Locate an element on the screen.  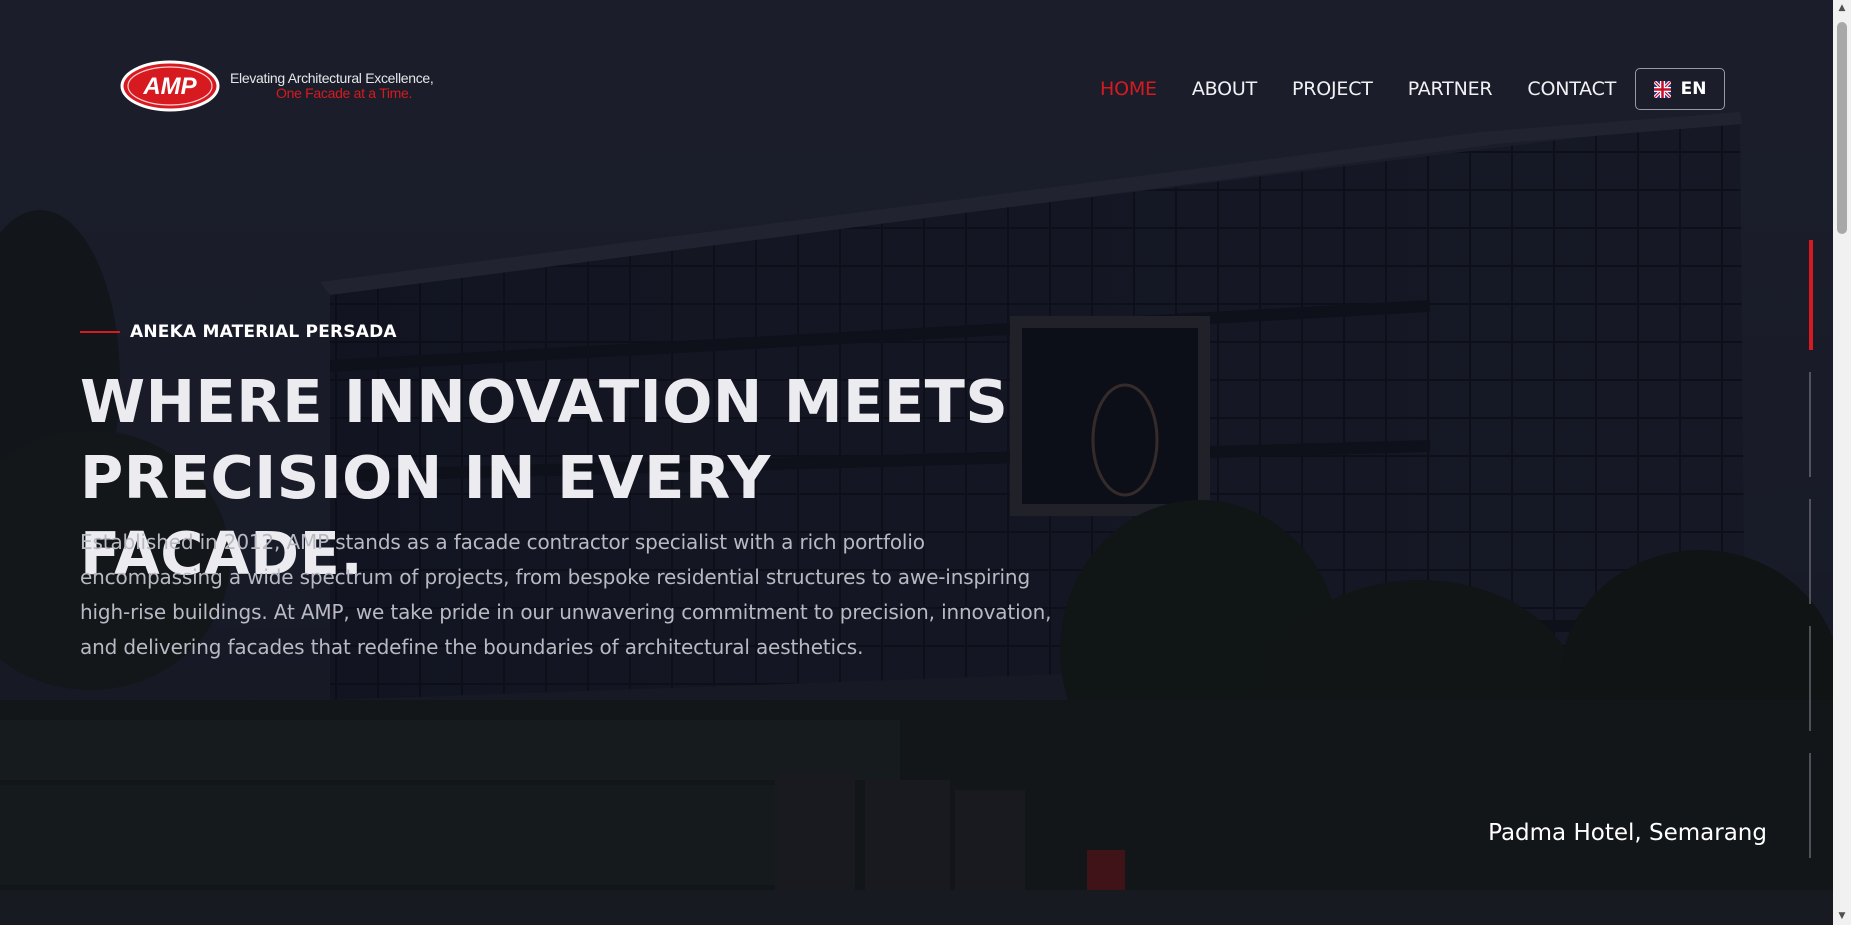
project-caption: Padma Hotel, Semarang is located at coordinates (1627, 833).